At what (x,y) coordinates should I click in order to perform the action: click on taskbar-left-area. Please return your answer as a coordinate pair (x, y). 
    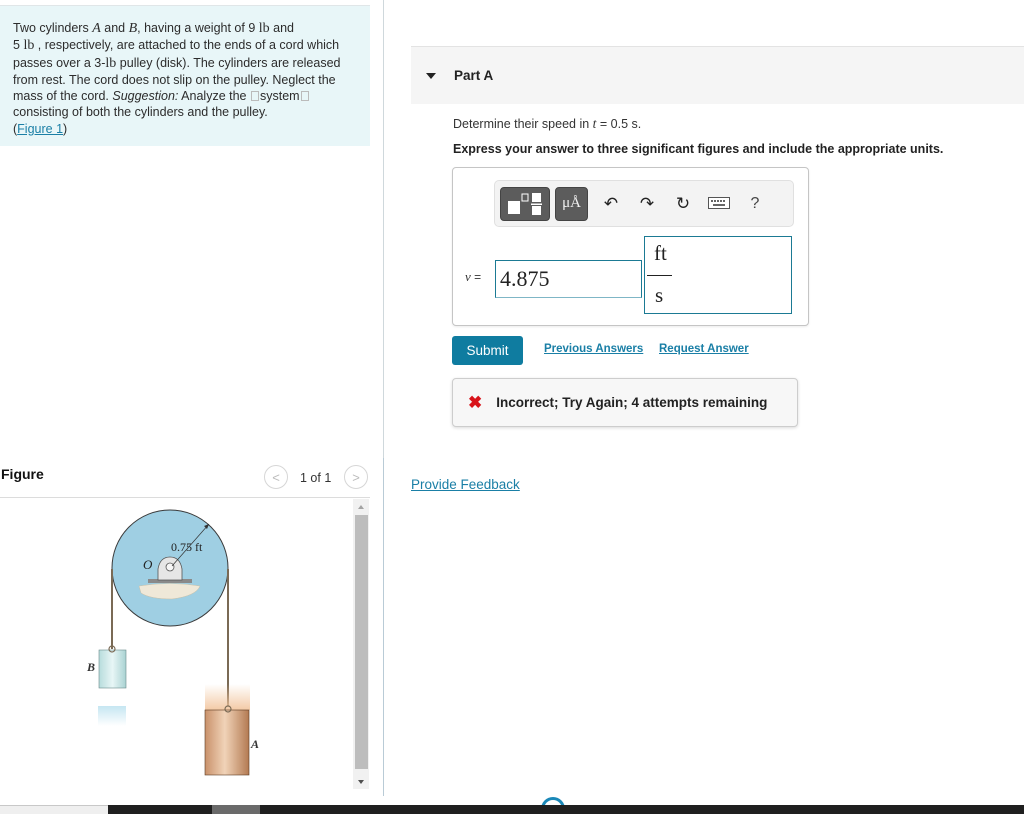
    Looking at the image, I should click on (54, 809).